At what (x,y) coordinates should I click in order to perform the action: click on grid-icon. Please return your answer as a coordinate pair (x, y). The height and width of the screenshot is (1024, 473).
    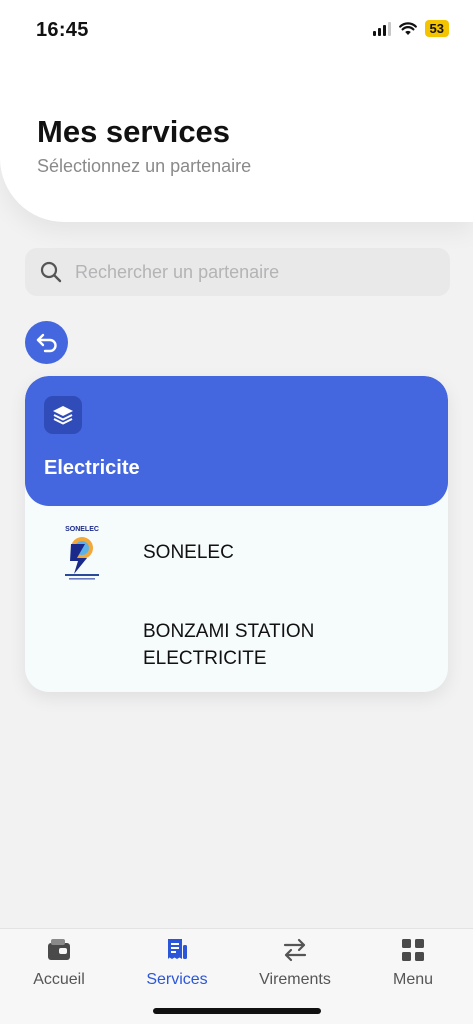
    Looking at the image, I should click on (413, 950).